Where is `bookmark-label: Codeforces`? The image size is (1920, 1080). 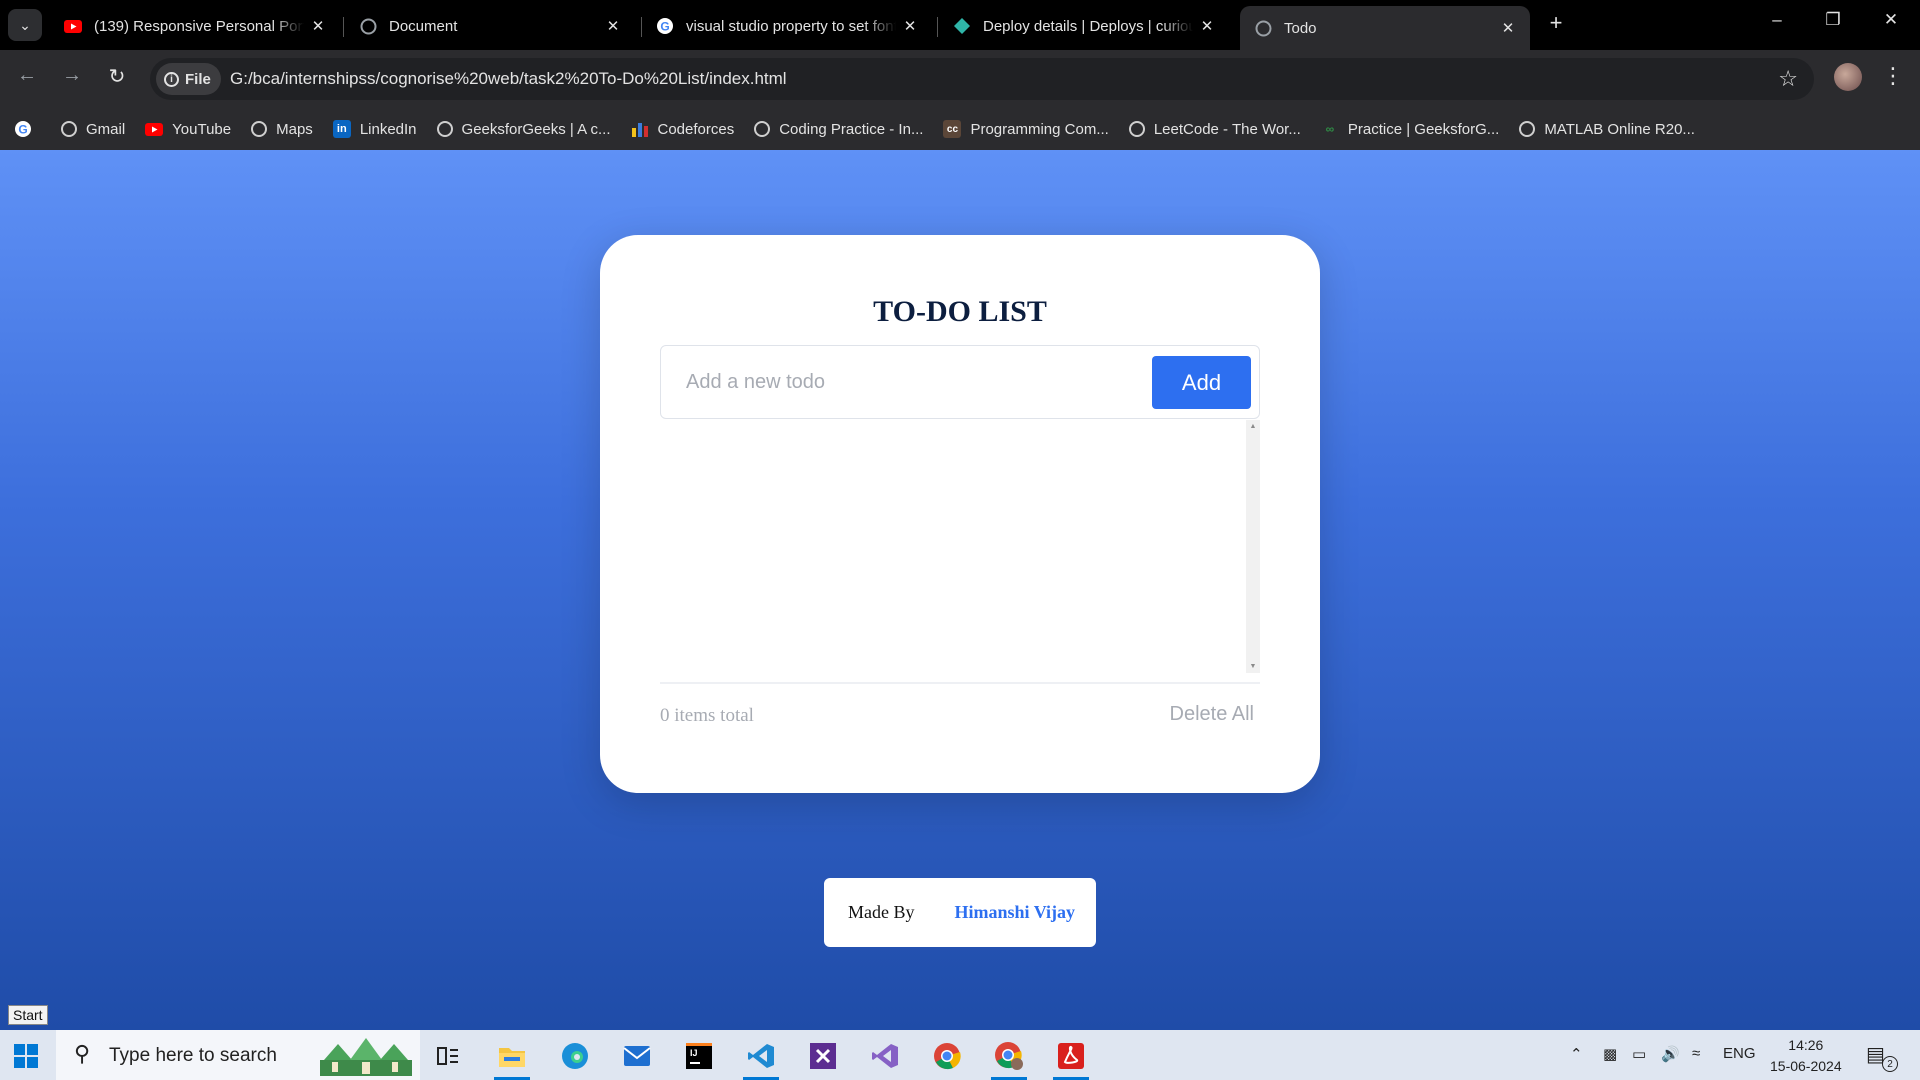 bookmark-label: Codeforces is located at coordinates (696, 129).